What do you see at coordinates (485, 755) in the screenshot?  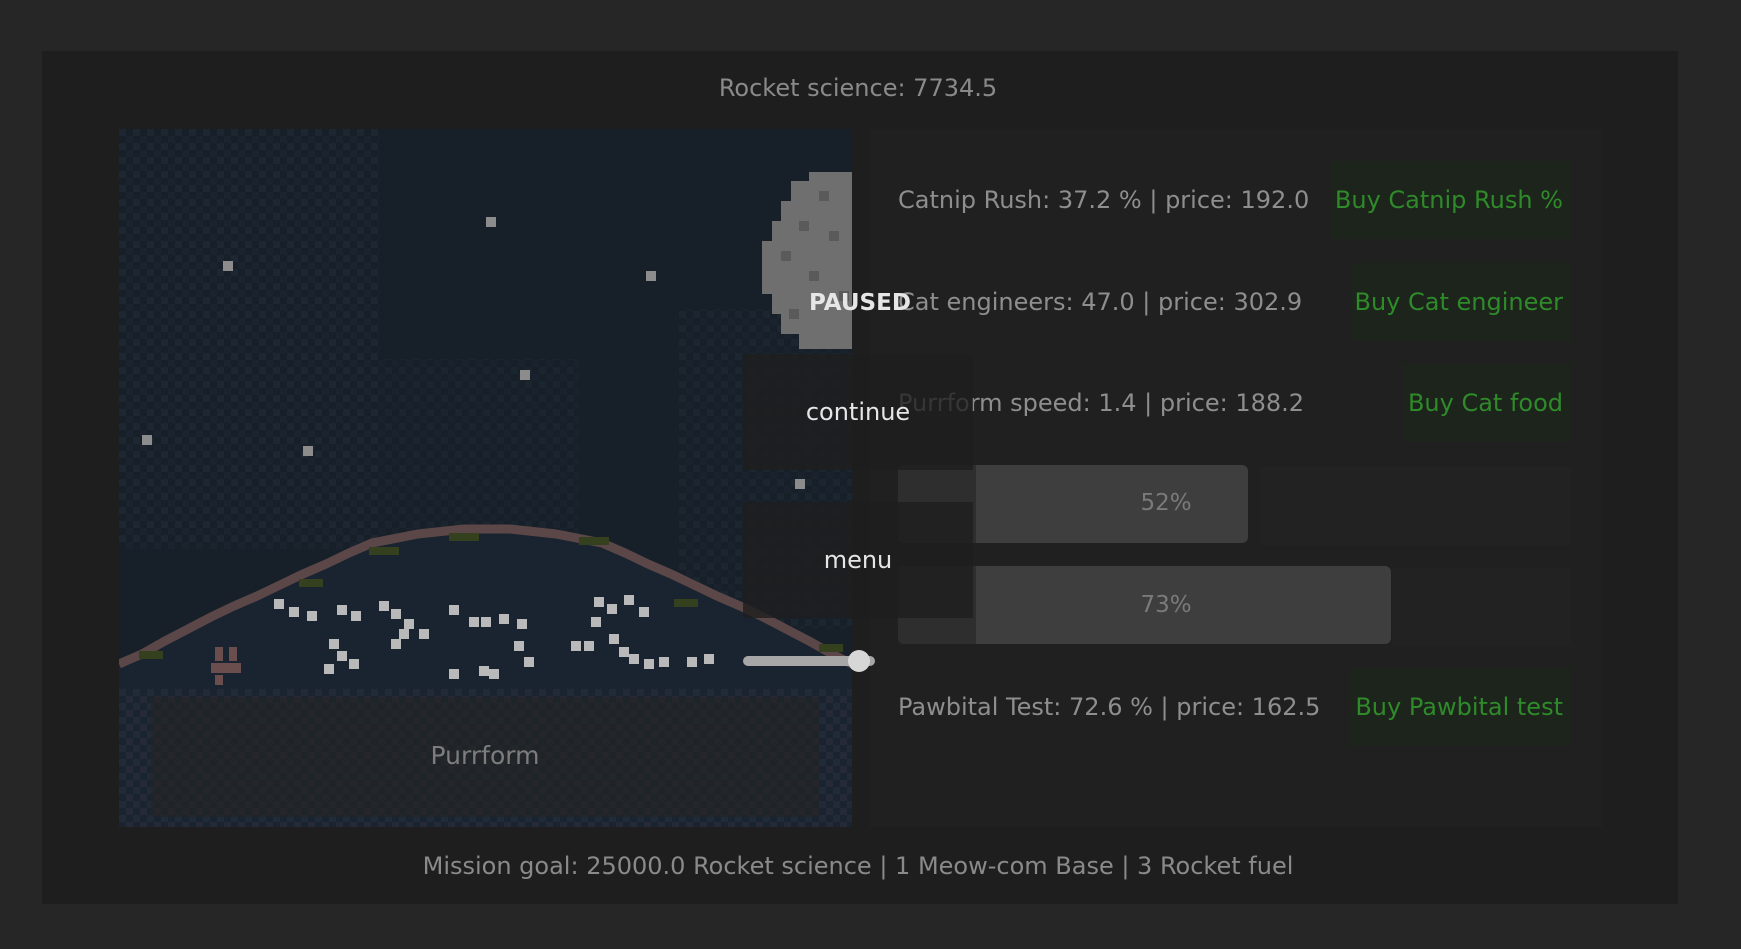 I see `purrform-label: Purrform` at bounding box center [485, 755].